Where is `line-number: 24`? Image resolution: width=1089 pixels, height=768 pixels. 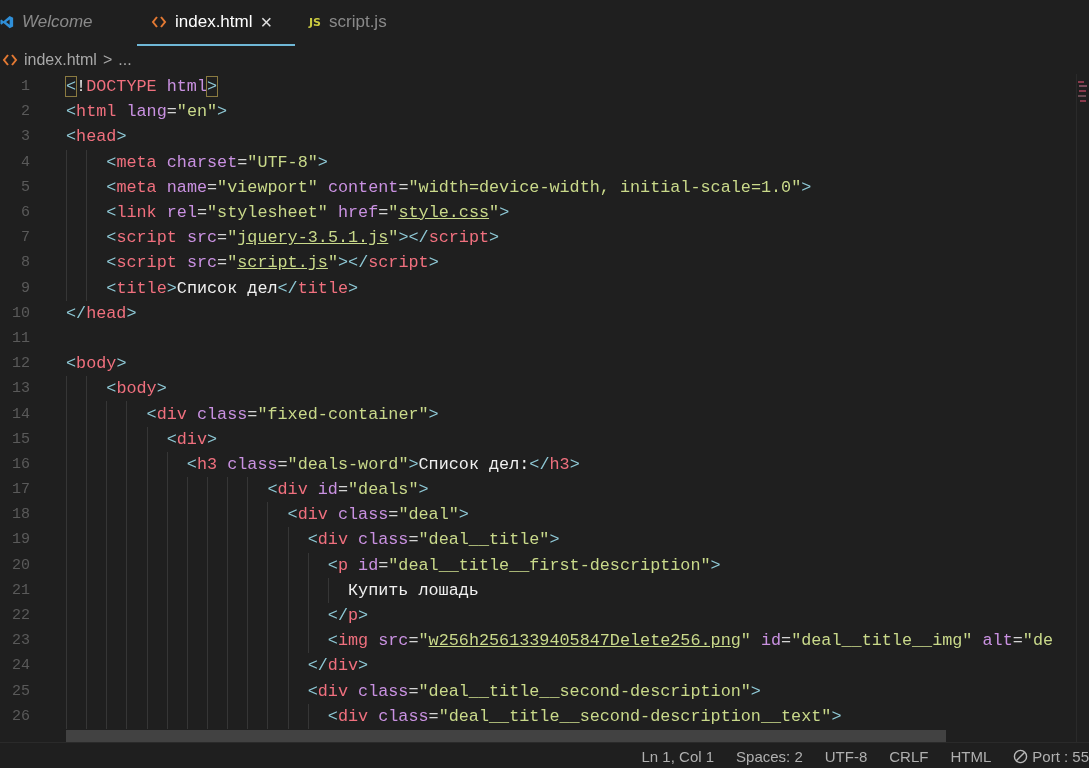 line-number: 24 is located at coordinates (20, 666).